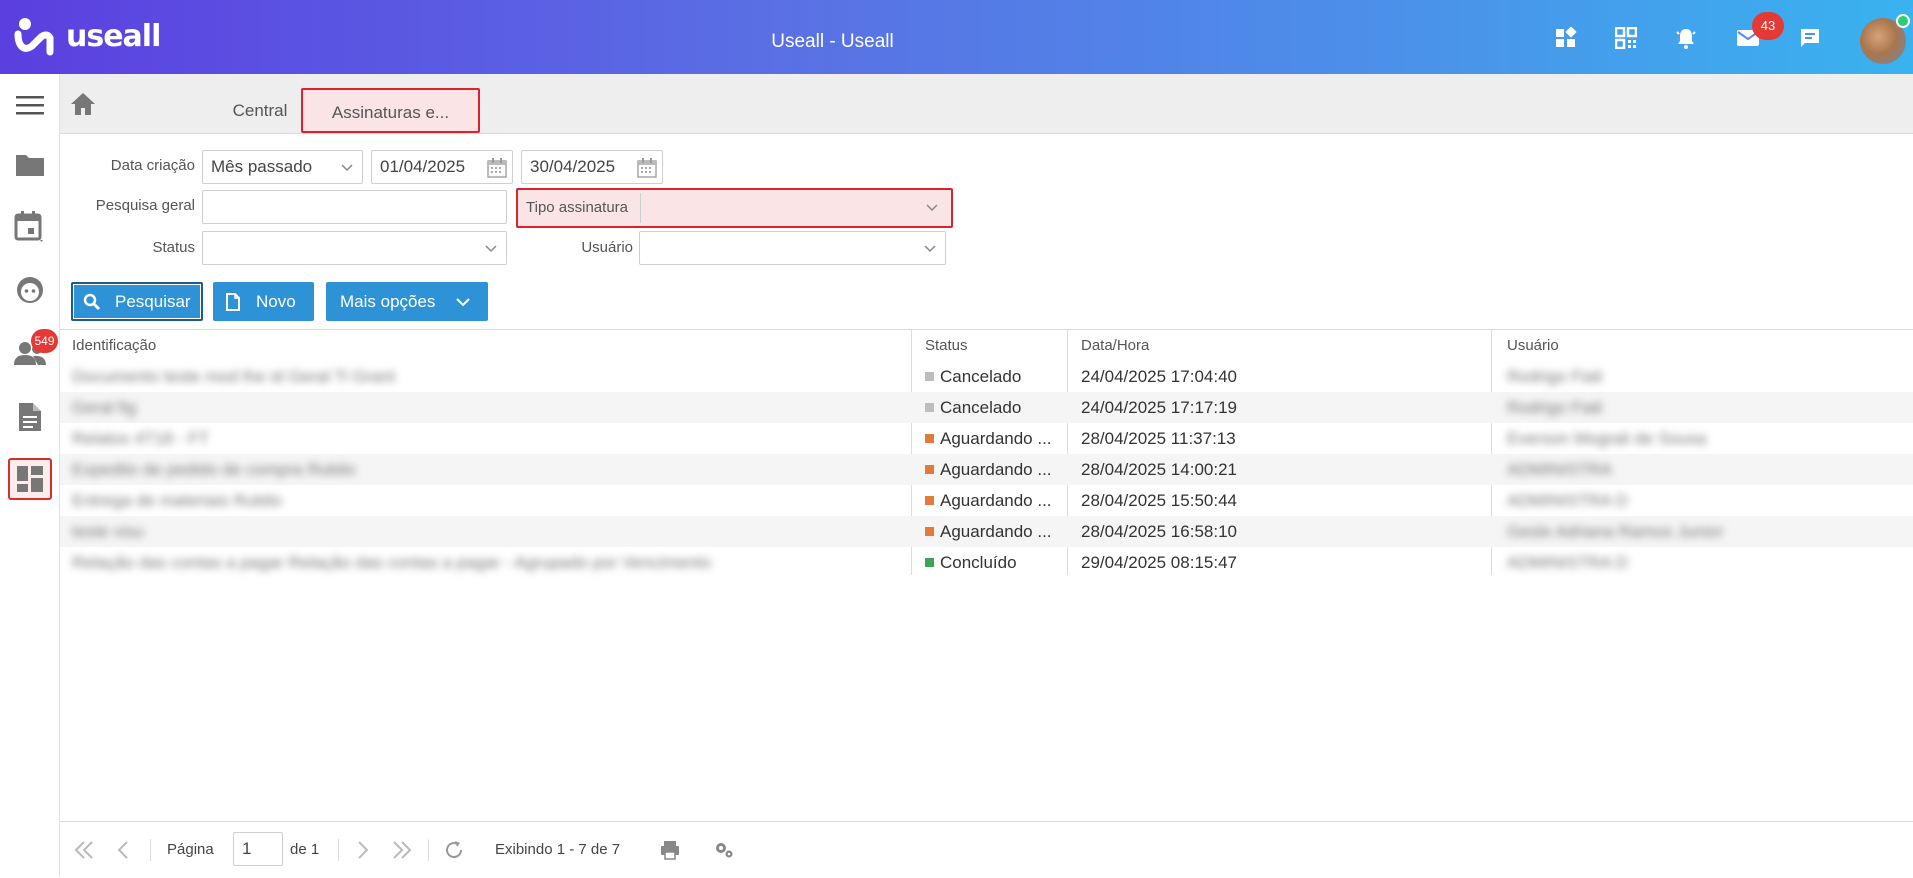  What do you see at coordinates (190, 849) in the screenshot?
I see `pagina-label: Página` at bounding box center [190, 849].